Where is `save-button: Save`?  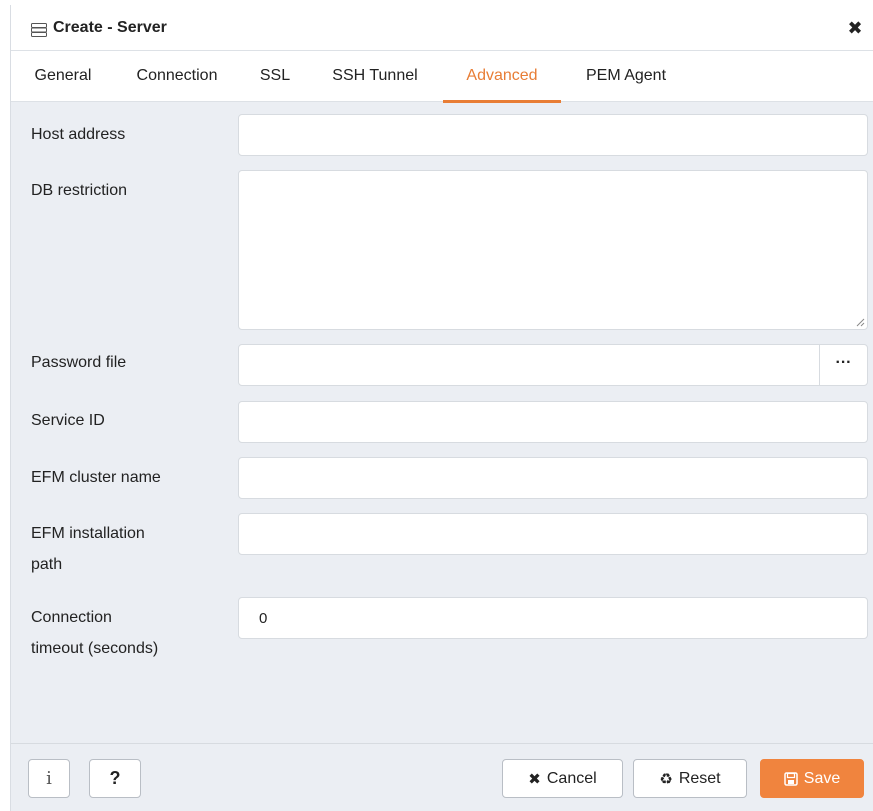
save-button: Save is located at coordinates (812, 778).